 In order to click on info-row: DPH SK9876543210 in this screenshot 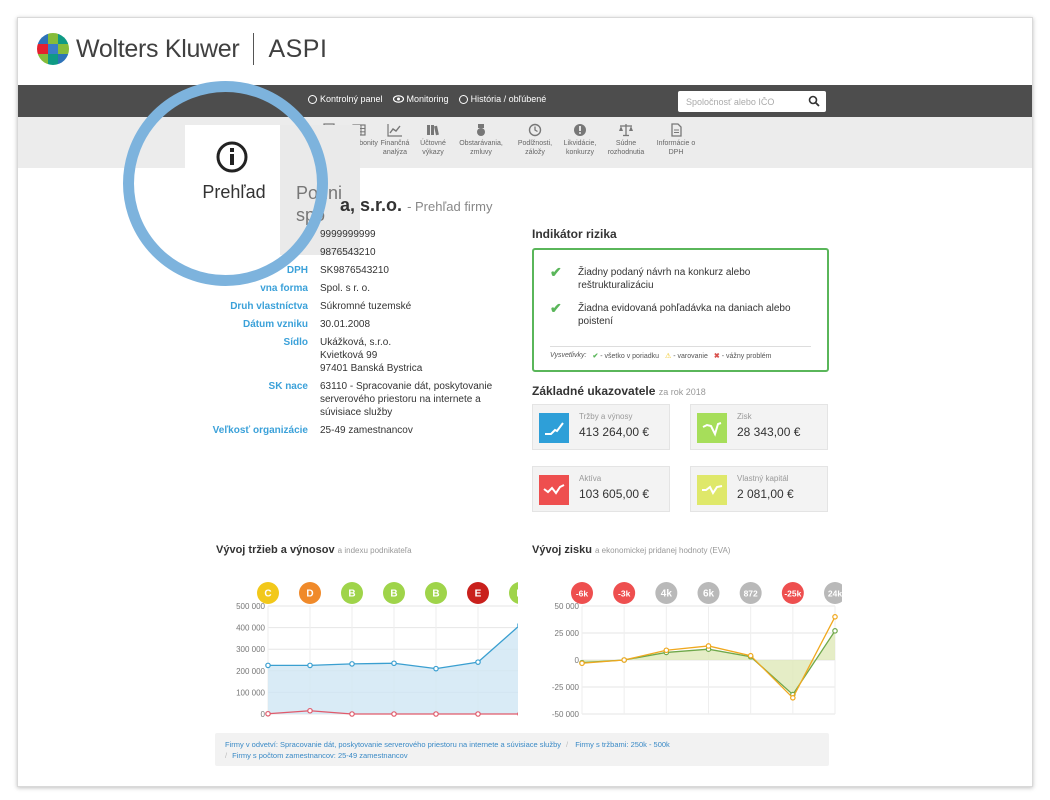, I will do `click(358, 270)`.